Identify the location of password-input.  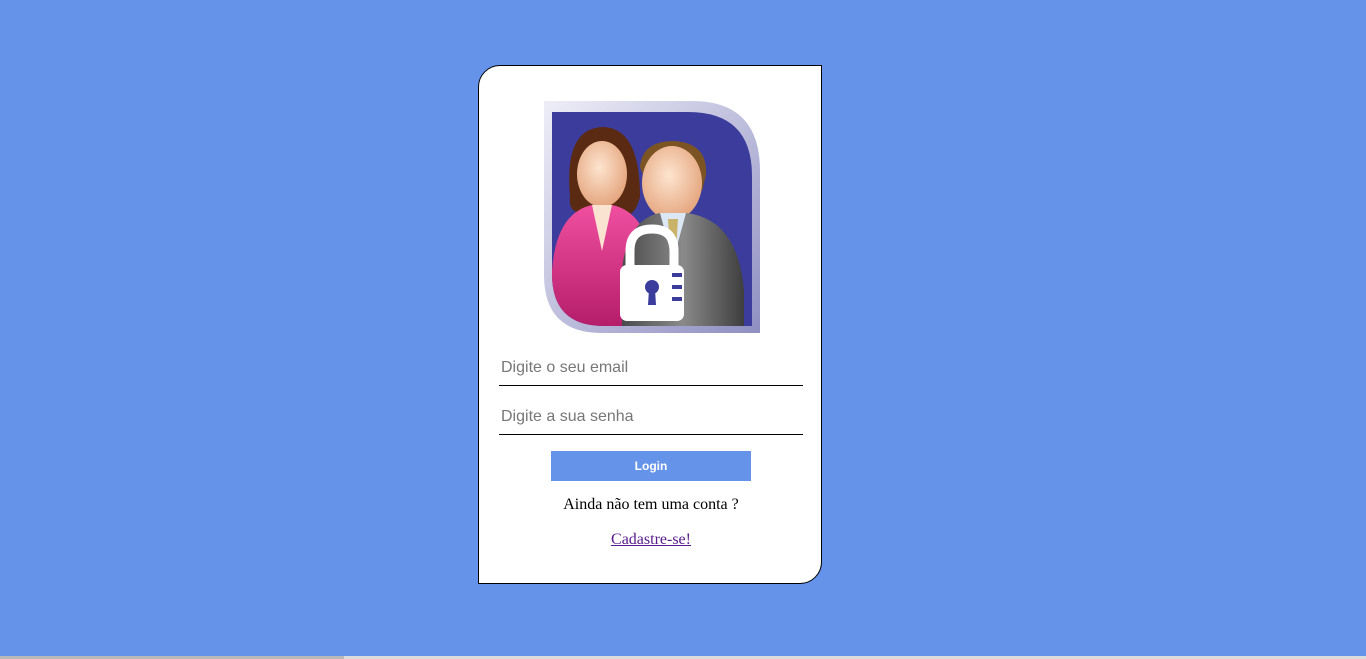
(651, 417).